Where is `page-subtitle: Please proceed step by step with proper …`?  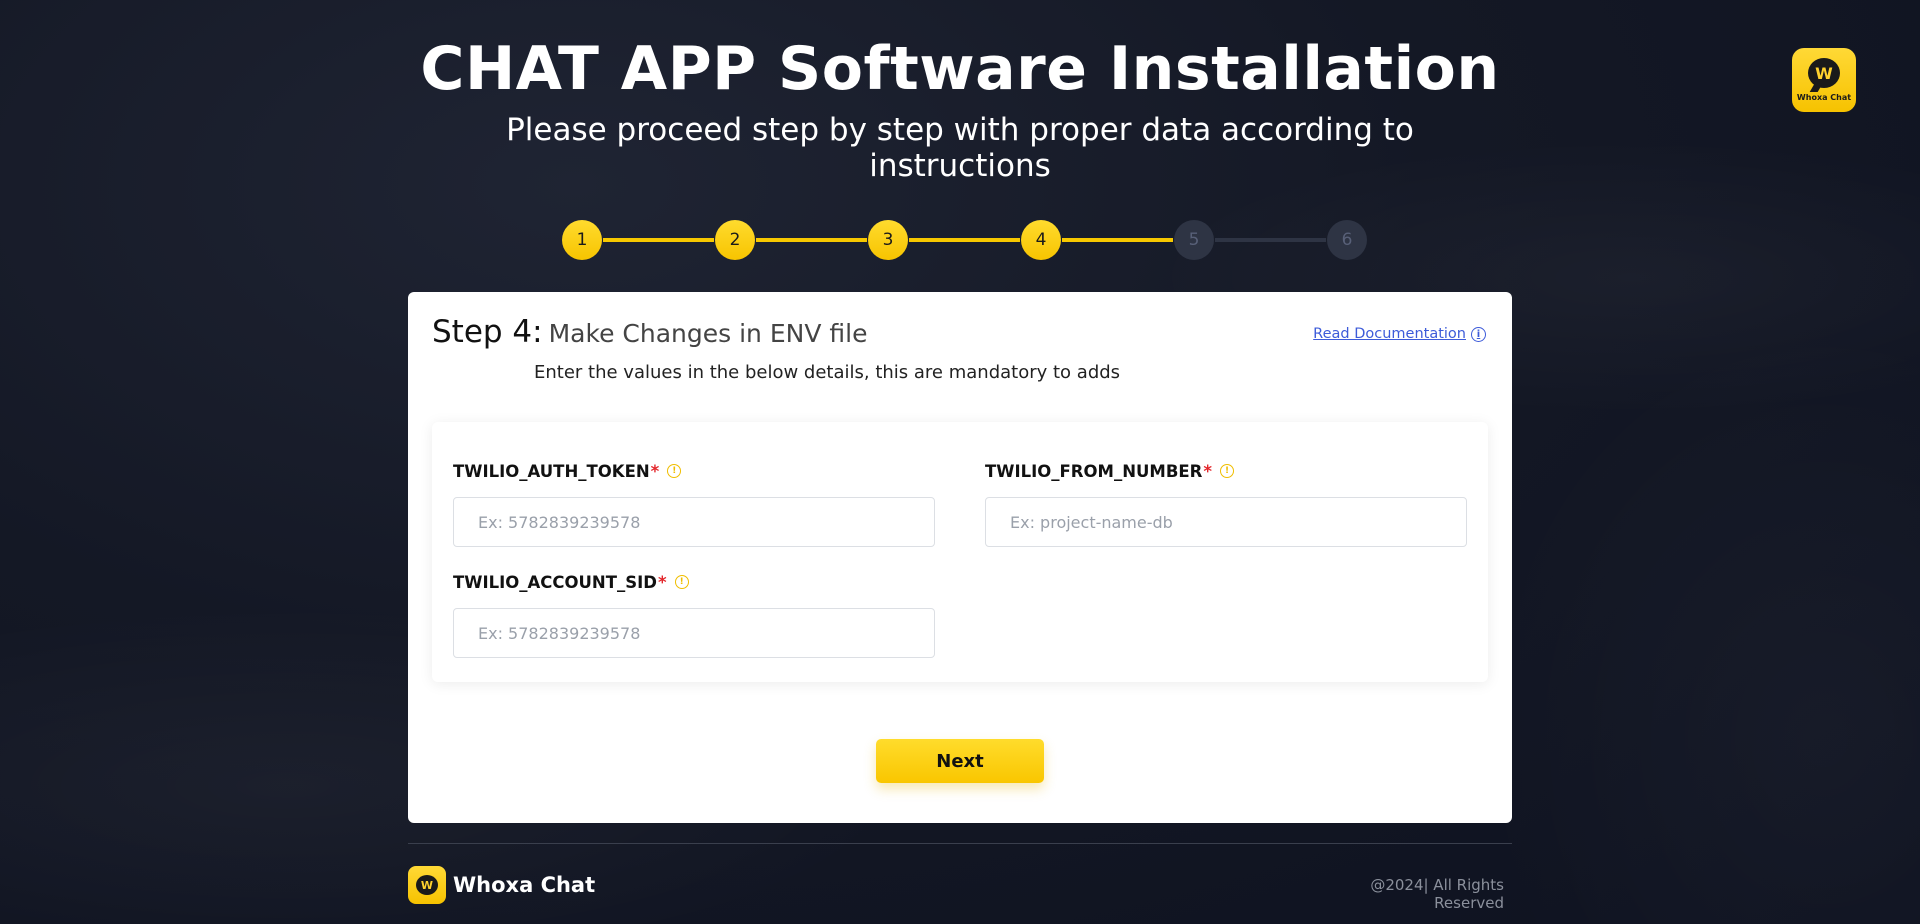 page-subtitle: Please proceed step by step with proper … is located at coordinates (960, 148).